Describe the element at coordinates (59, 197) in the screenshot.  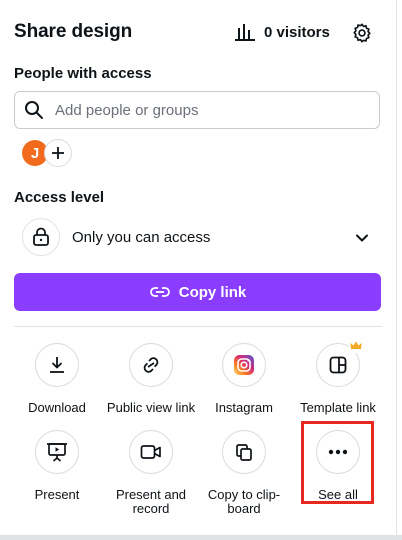
I see `access-level-label: Access level` at that location.